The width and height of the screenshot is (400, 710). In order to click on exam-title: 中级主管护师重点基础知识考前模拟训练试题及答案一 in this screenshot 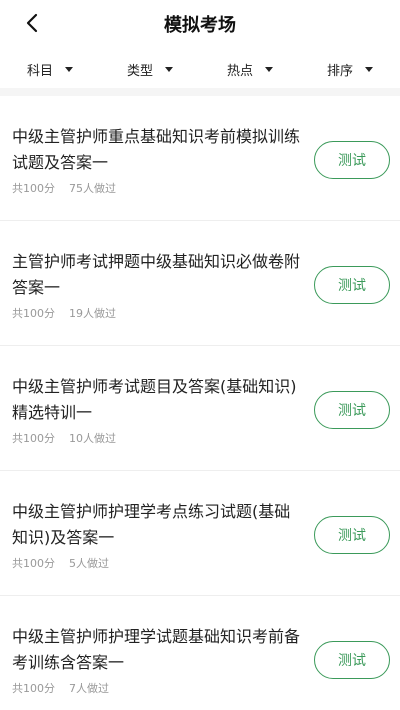, I will do `click(157, 150)`.